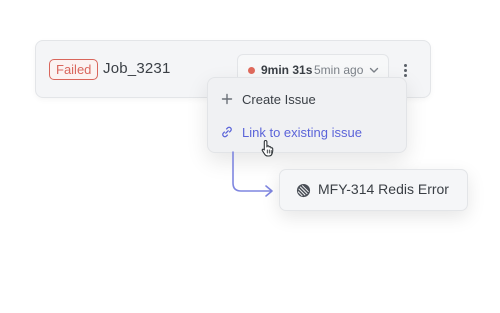 The image size is (500, 313). What do you see at coordinates (279, 99) in the screenshot?
I see `menu-item-label: Create Issue` at bounding box center [279, 99].